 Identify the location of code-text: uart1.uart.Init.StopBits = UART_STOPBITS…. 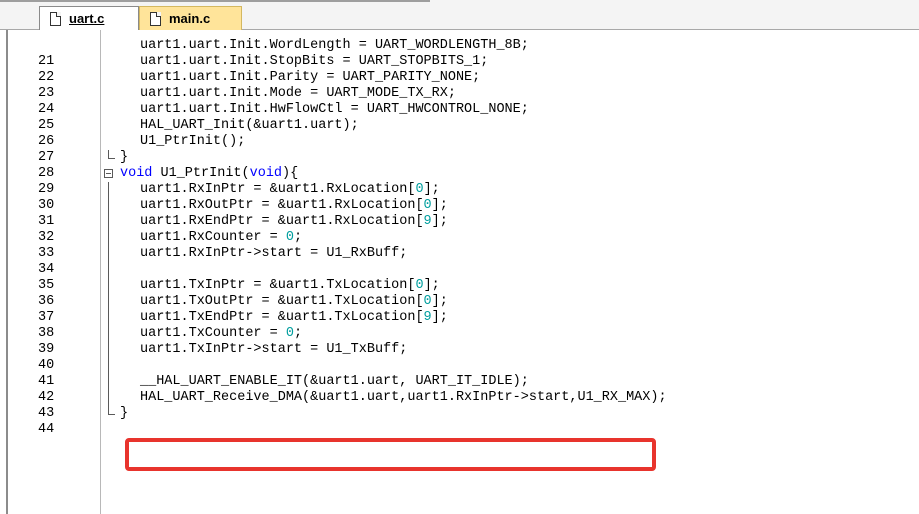
(314, 62).